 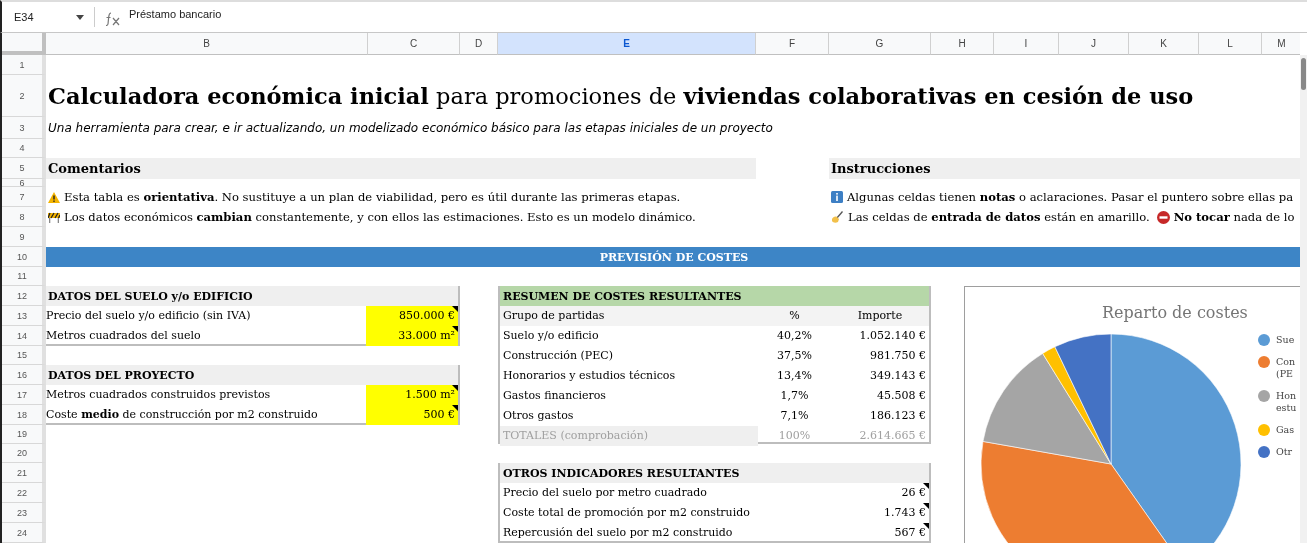 What do you see at coordinates (626, 513) in the screenshot?
I see `table-cell-text: Coste total de promoción por m2 construido` at bounding box center [626, 513].